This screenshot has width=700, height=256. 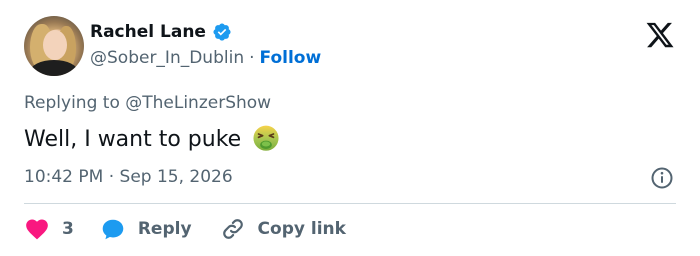 I want to click on avatar-face, so click(x=55, y=45).